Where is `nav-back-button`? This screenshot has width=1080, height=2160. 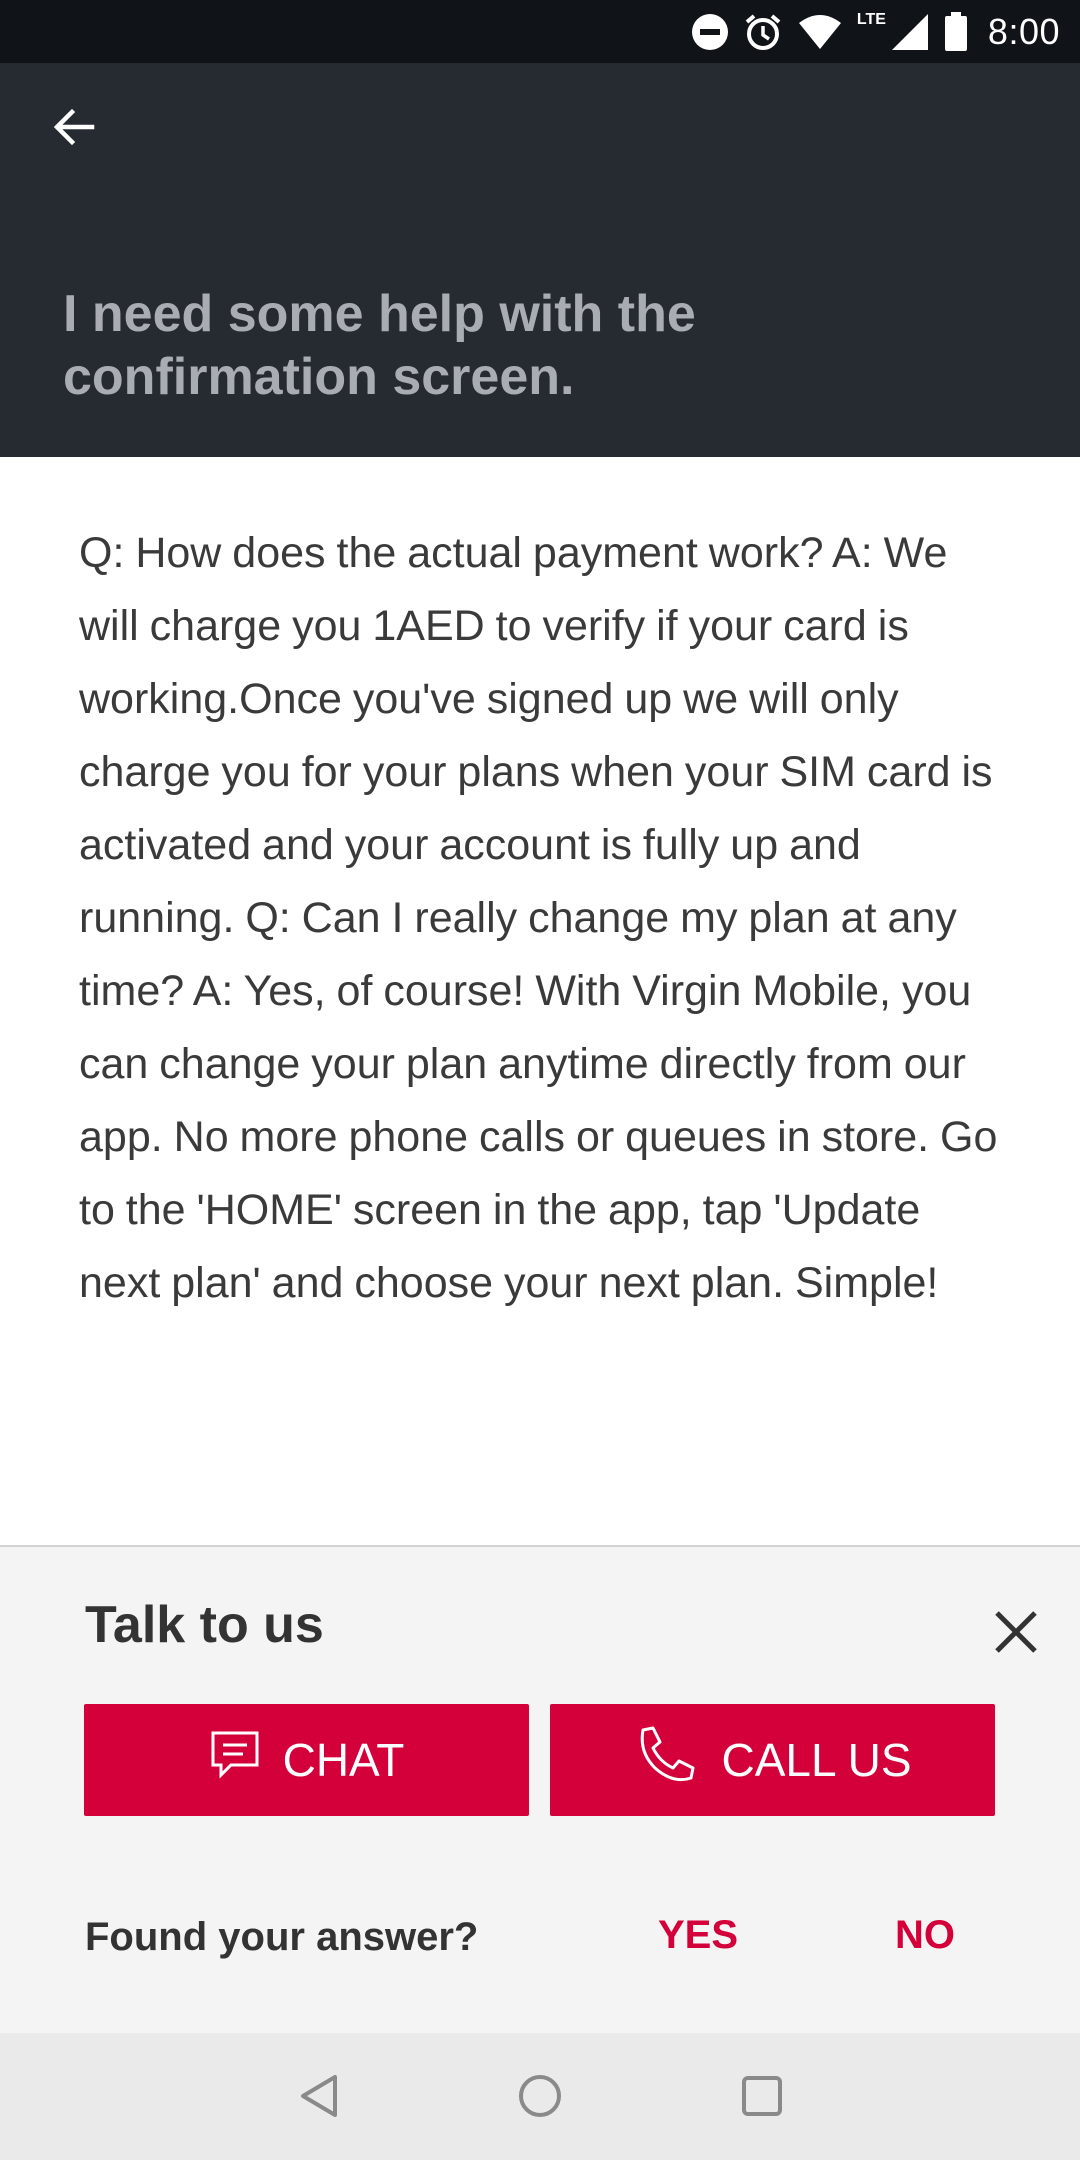
nav-back-button is located at coordinates (320, 2098).